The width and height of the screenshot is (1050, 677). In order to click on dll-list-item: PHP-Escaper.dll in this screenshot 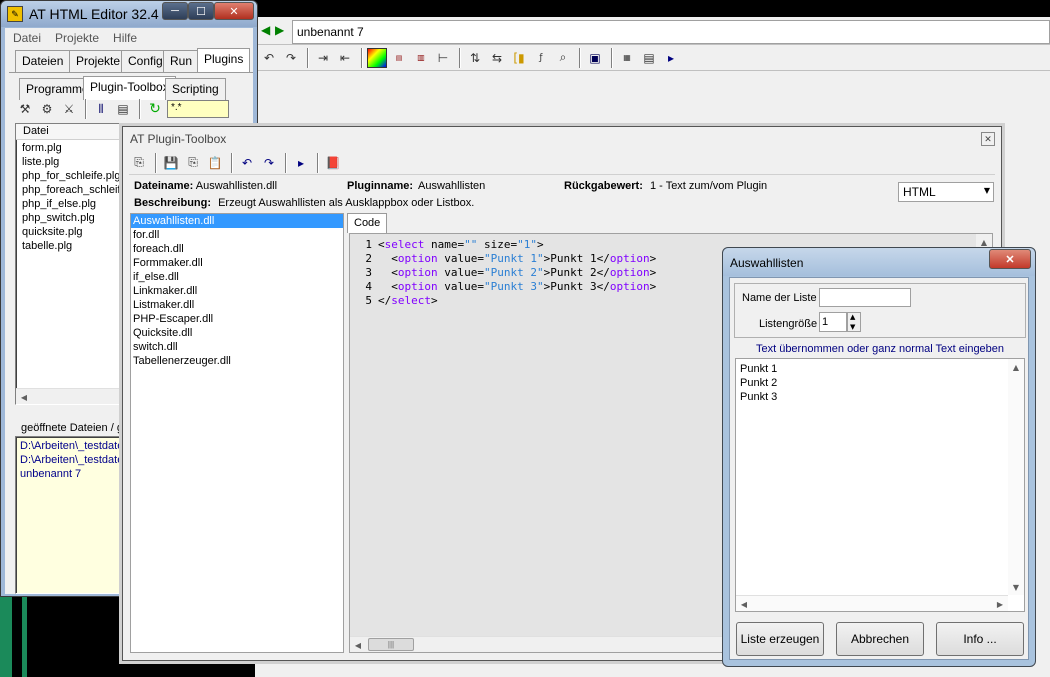, I will do `click(237, 319)`.